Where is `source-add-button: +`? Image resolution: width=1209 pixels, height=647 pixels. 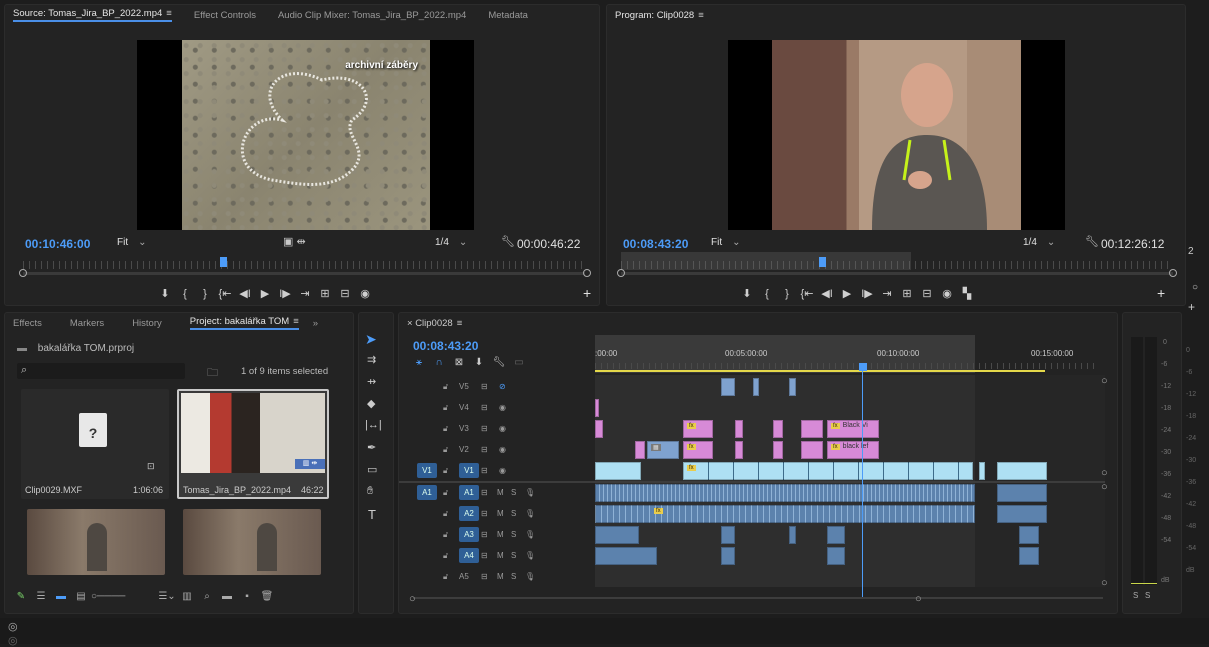 source-add-button: + is located at coordinates (587, 293).